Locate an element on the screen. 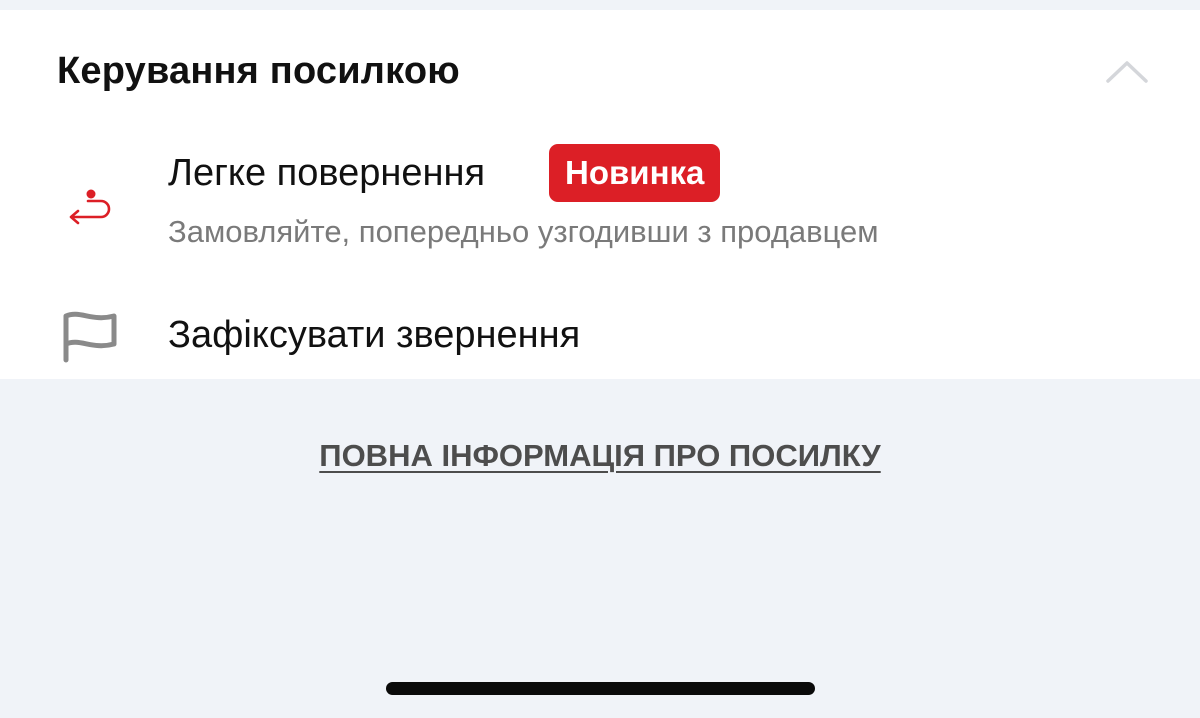 Image resolution: width=1200 pixels, height=718 pixels. flag-icon is located at coordinates (90, 337).